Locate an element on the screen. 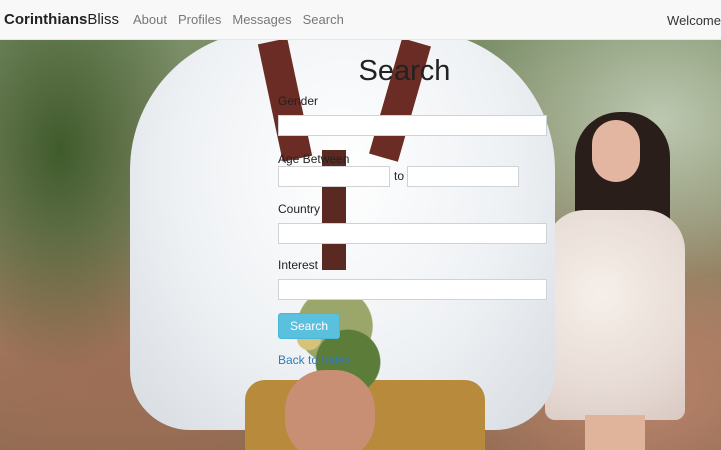 The image size is (721, 450). nav-links: About Profiles Messages Search is located at coordinates (244, 19).